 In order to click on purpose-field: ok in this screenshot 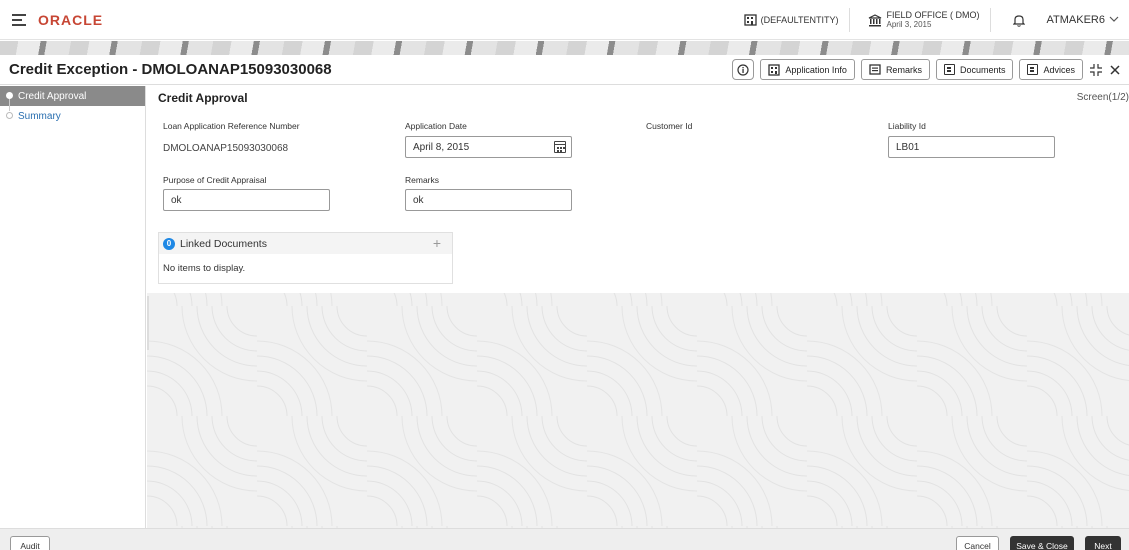, I will do `click(246, 200)`.